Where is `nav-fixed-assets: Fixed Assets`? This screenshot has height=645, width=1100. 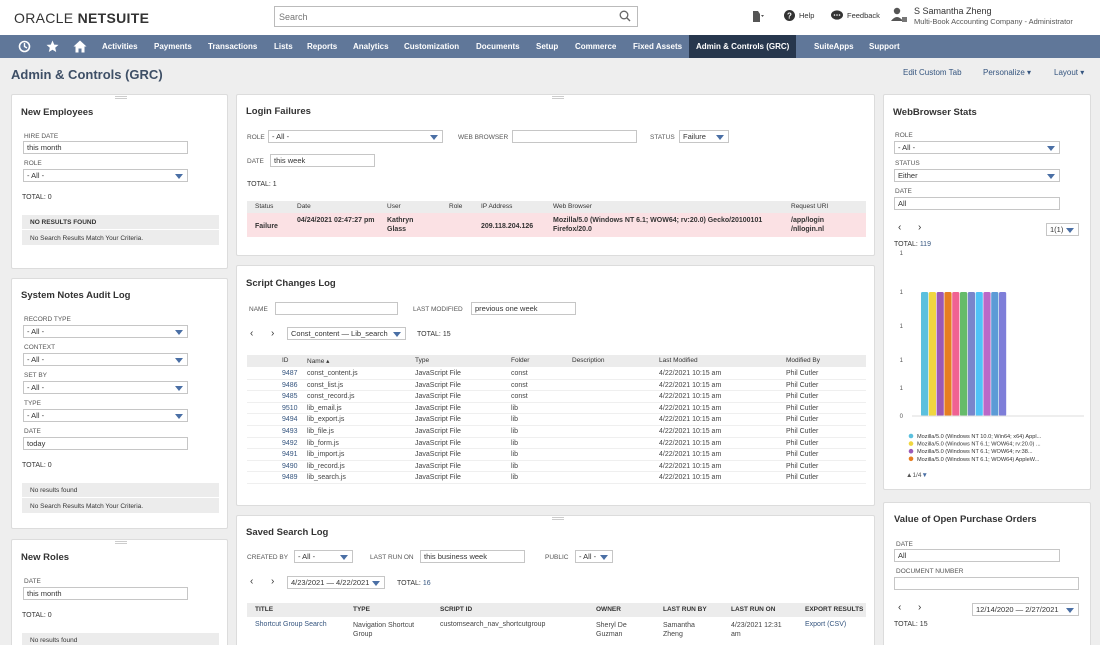
nav-fixed-assets: Fixed Assets is located at coordinates (657, 46).